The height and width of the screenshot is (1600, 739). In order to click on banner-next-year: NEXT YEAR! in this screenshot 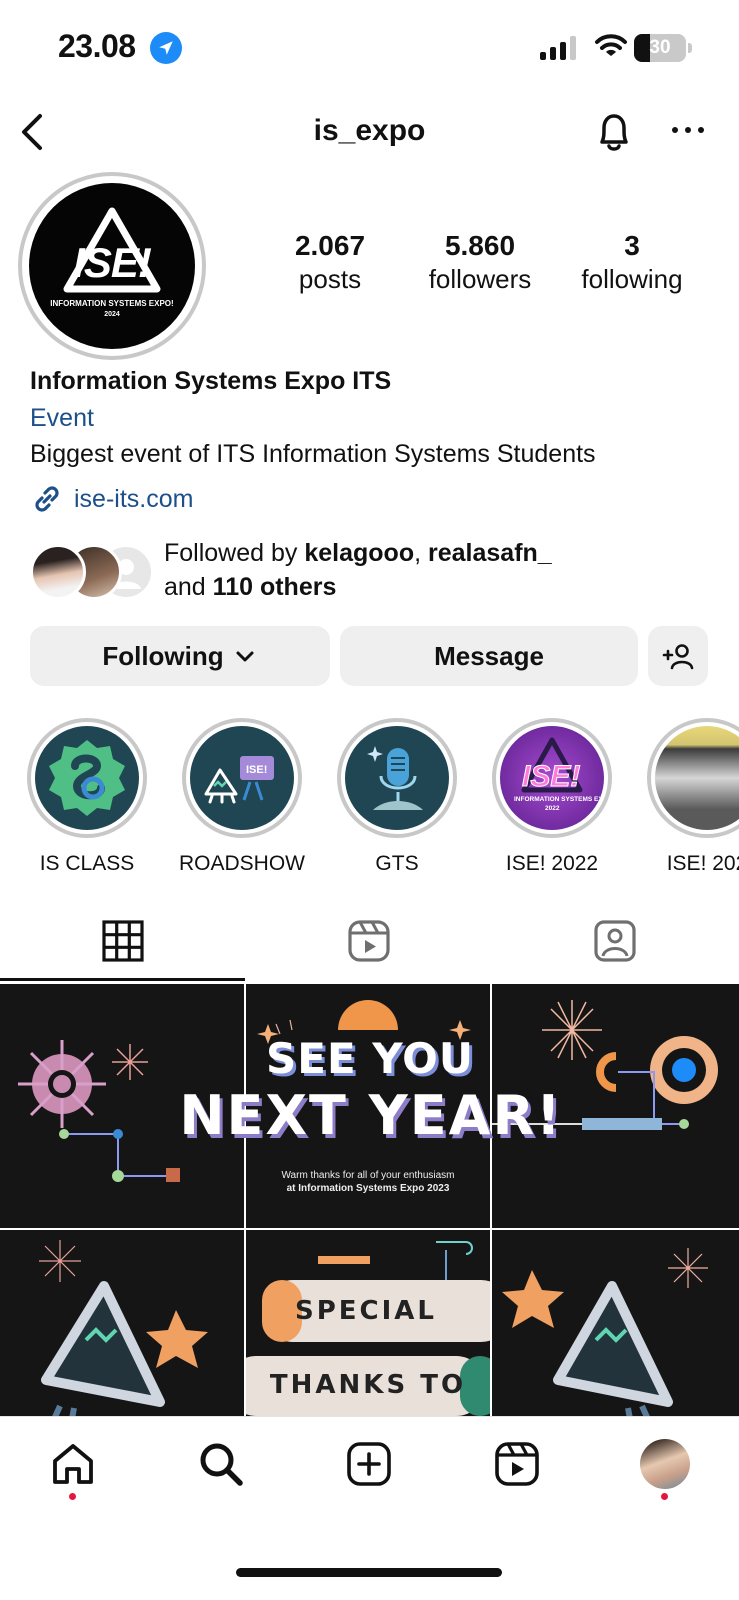, I will do `click(371, 1115)`.